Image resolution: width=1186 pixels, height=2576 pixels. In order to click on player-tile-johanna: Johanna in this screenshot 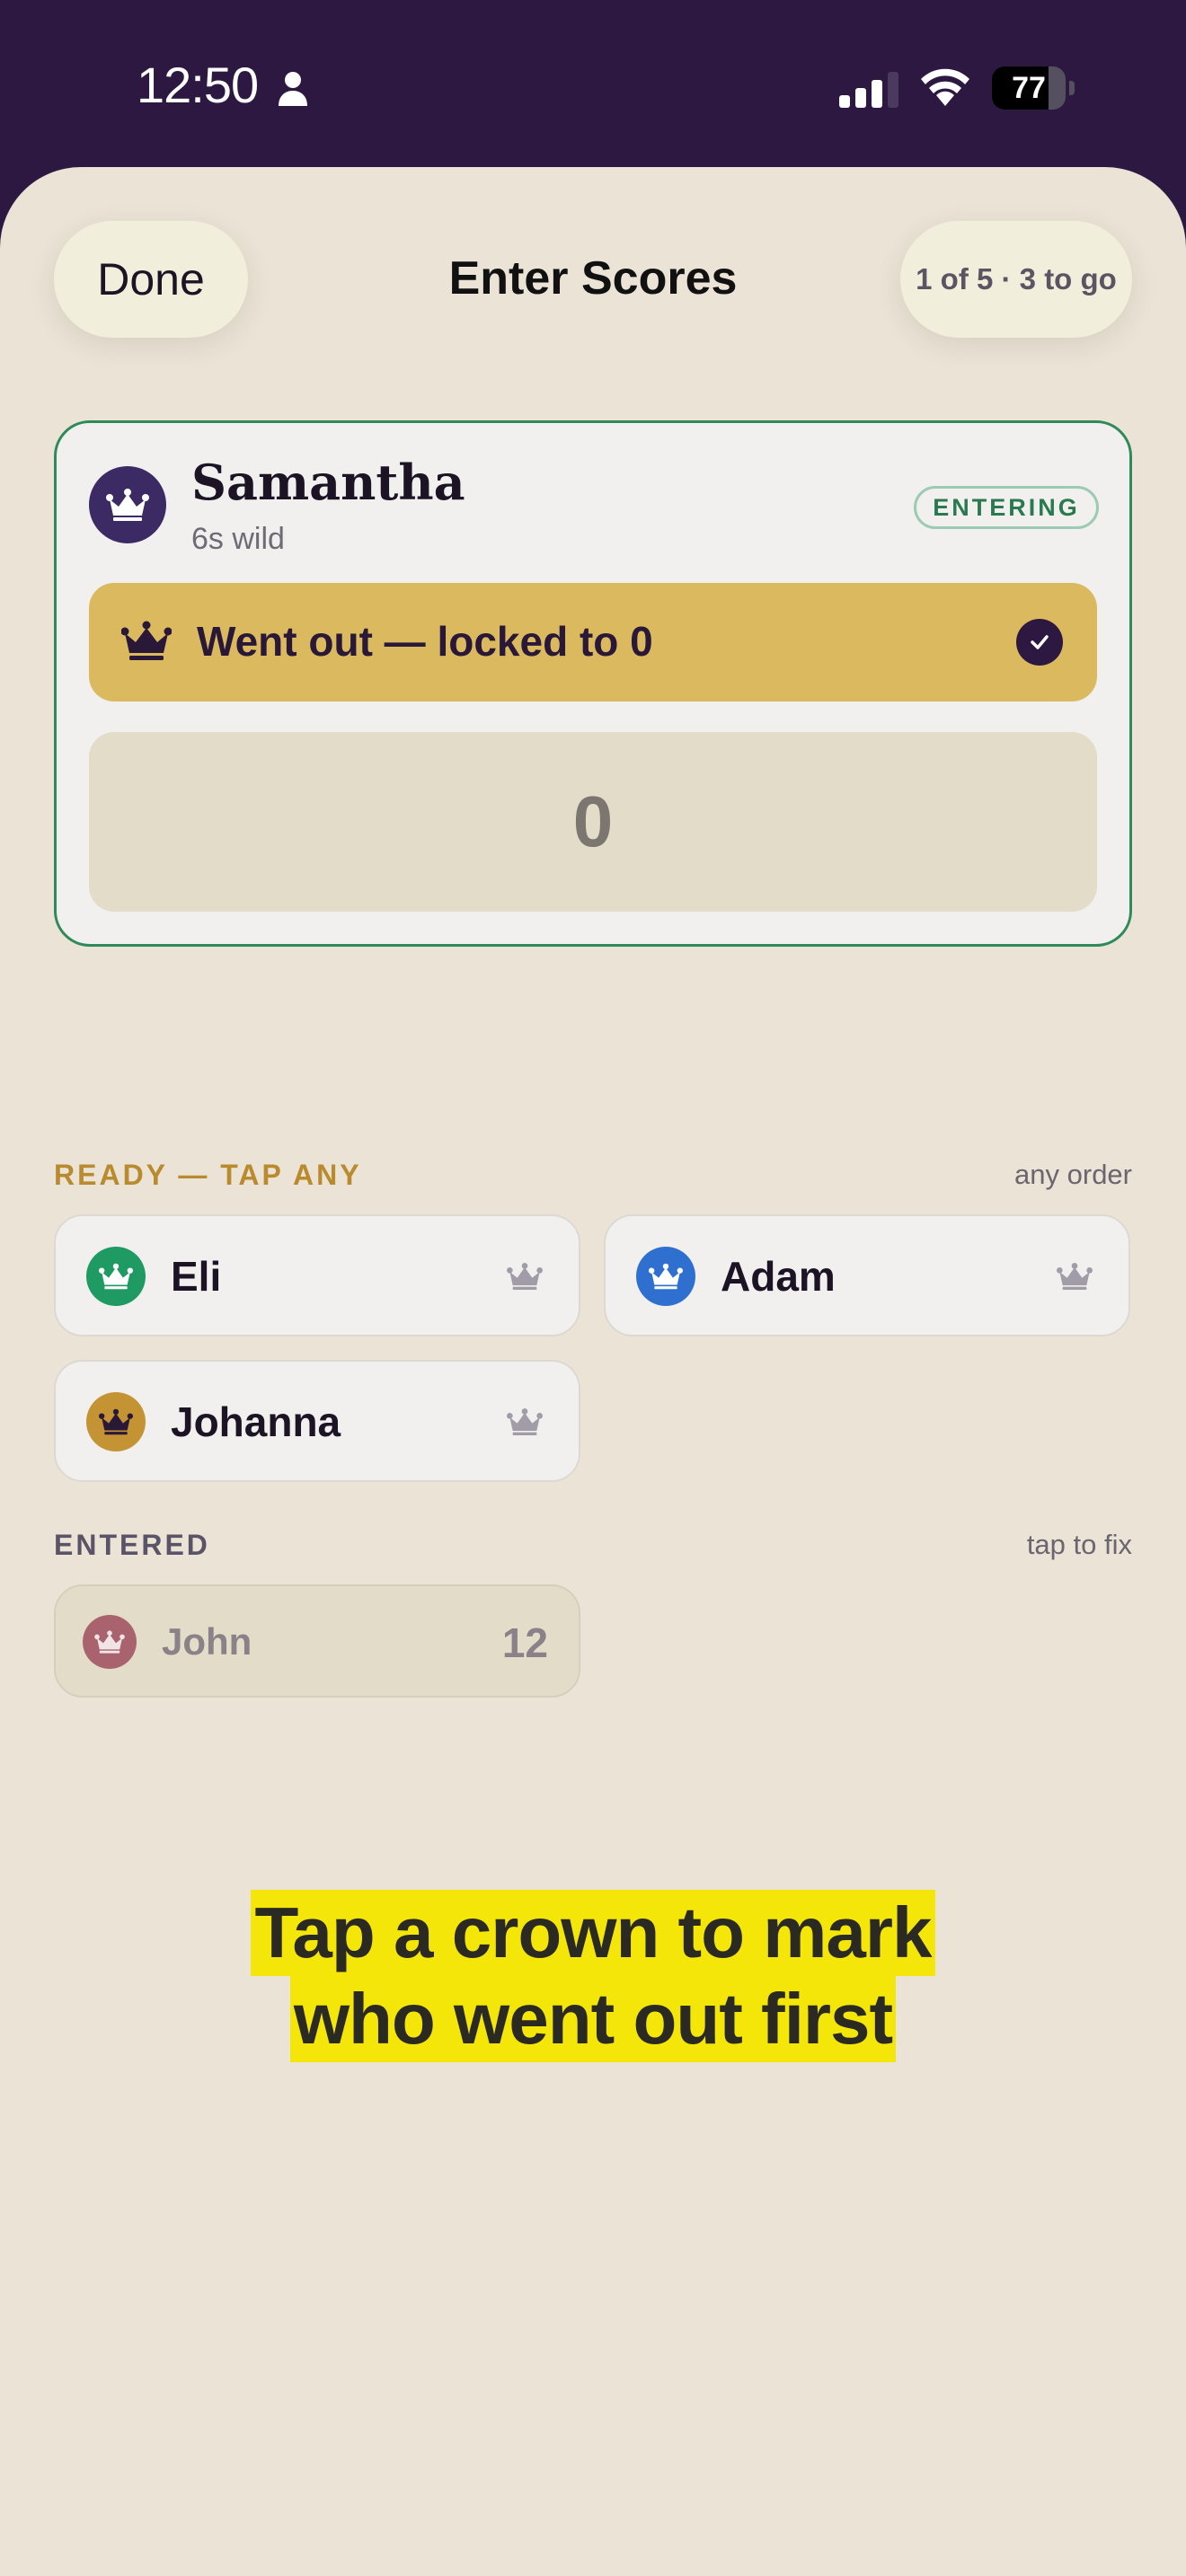, I will do `click(317, 1421)`.